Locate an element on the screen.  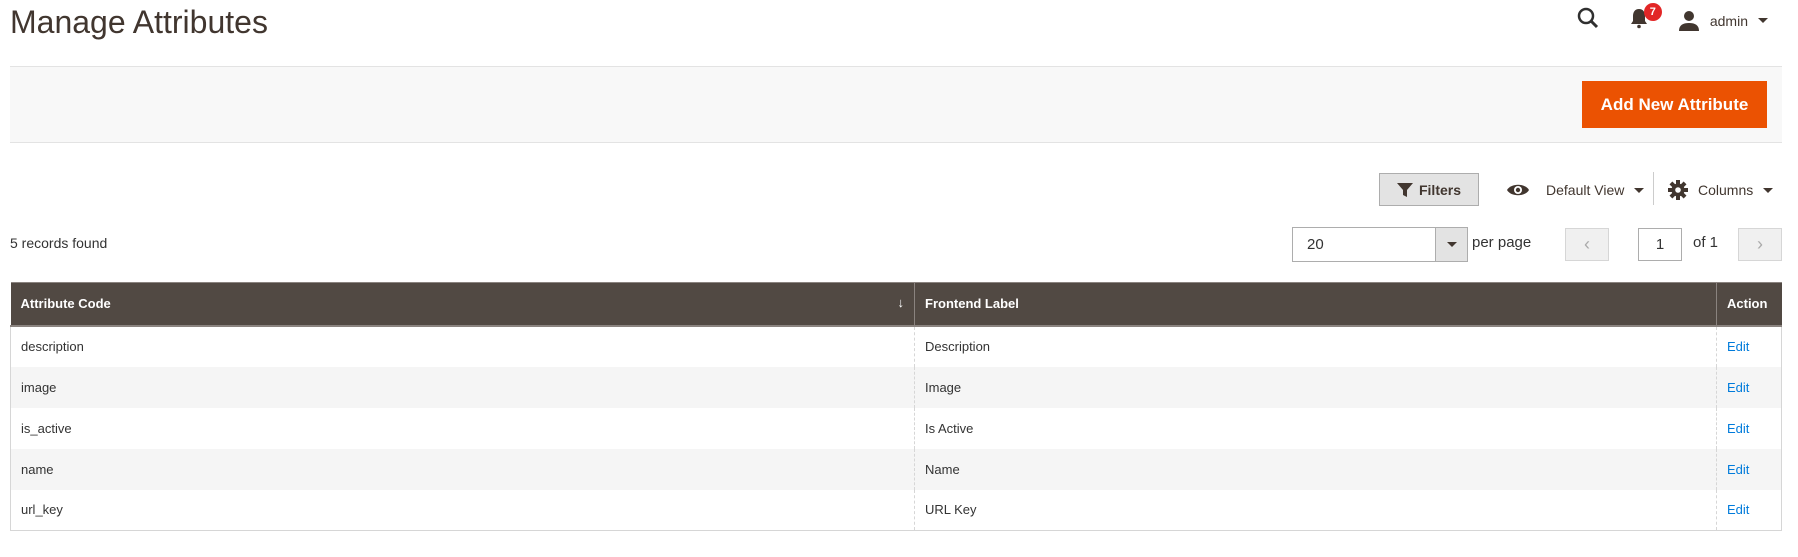
eye-icon is located at coordinates (1518, 190).